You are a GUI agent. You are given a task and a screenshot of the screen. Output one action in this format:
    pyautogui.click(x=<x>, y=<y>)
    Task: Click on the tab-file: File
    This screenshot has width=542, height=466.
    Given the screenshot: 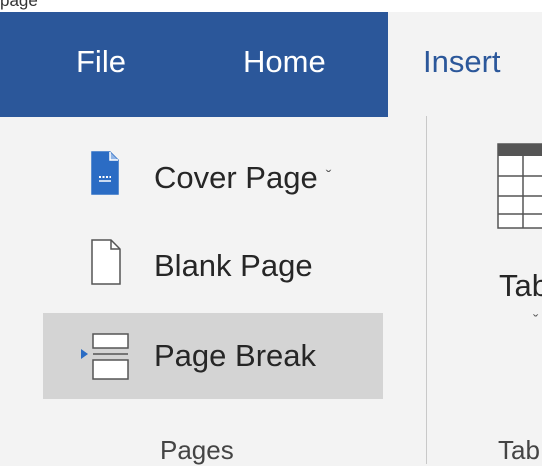 What is the action you would take?
    pyautogui.click(x=101, y=64)
    